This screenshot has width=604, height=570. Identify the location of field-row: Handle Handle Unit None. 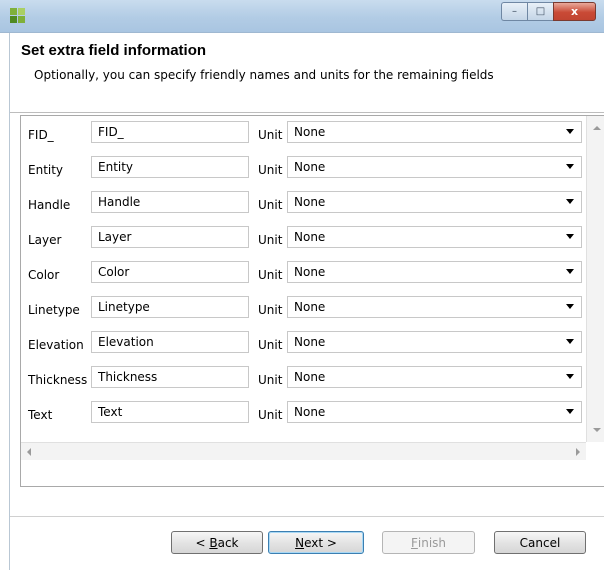
(303, 204).